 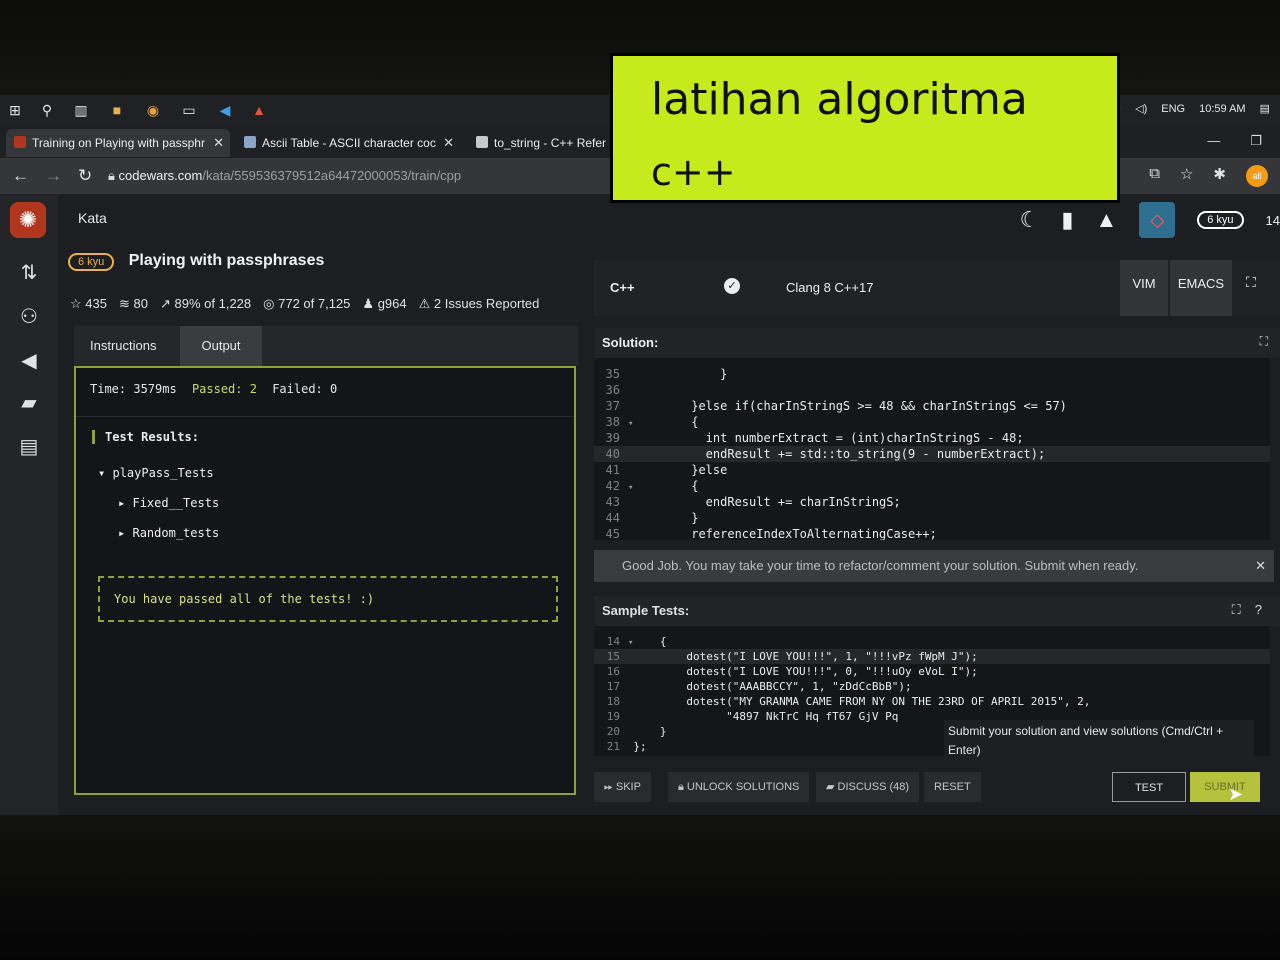 I want to click on discuss-button: ▰ DISCUSS (48), so click(x=868, y=787).